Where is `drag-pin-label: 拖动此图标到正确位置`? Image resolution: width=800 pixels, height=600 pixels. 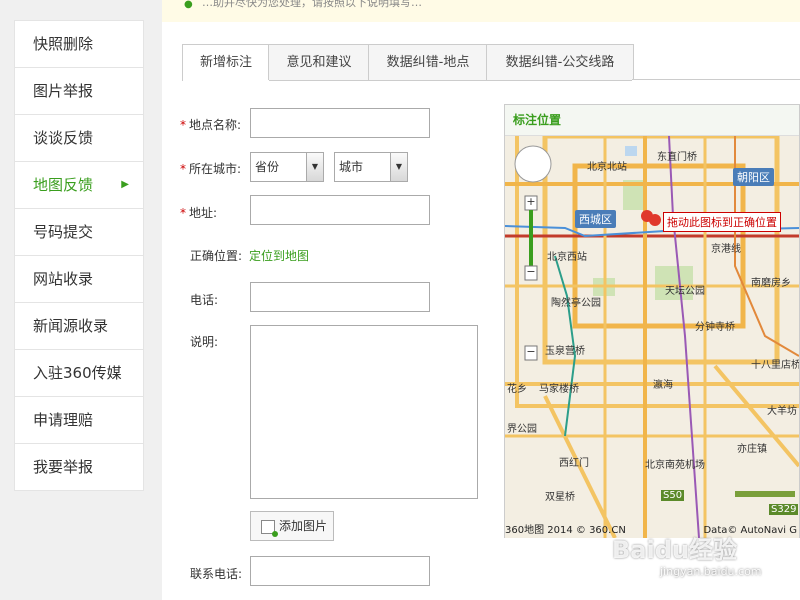 drag-pin-label: 拖动此图标到正确位置 is located at coordinates (722, 222).